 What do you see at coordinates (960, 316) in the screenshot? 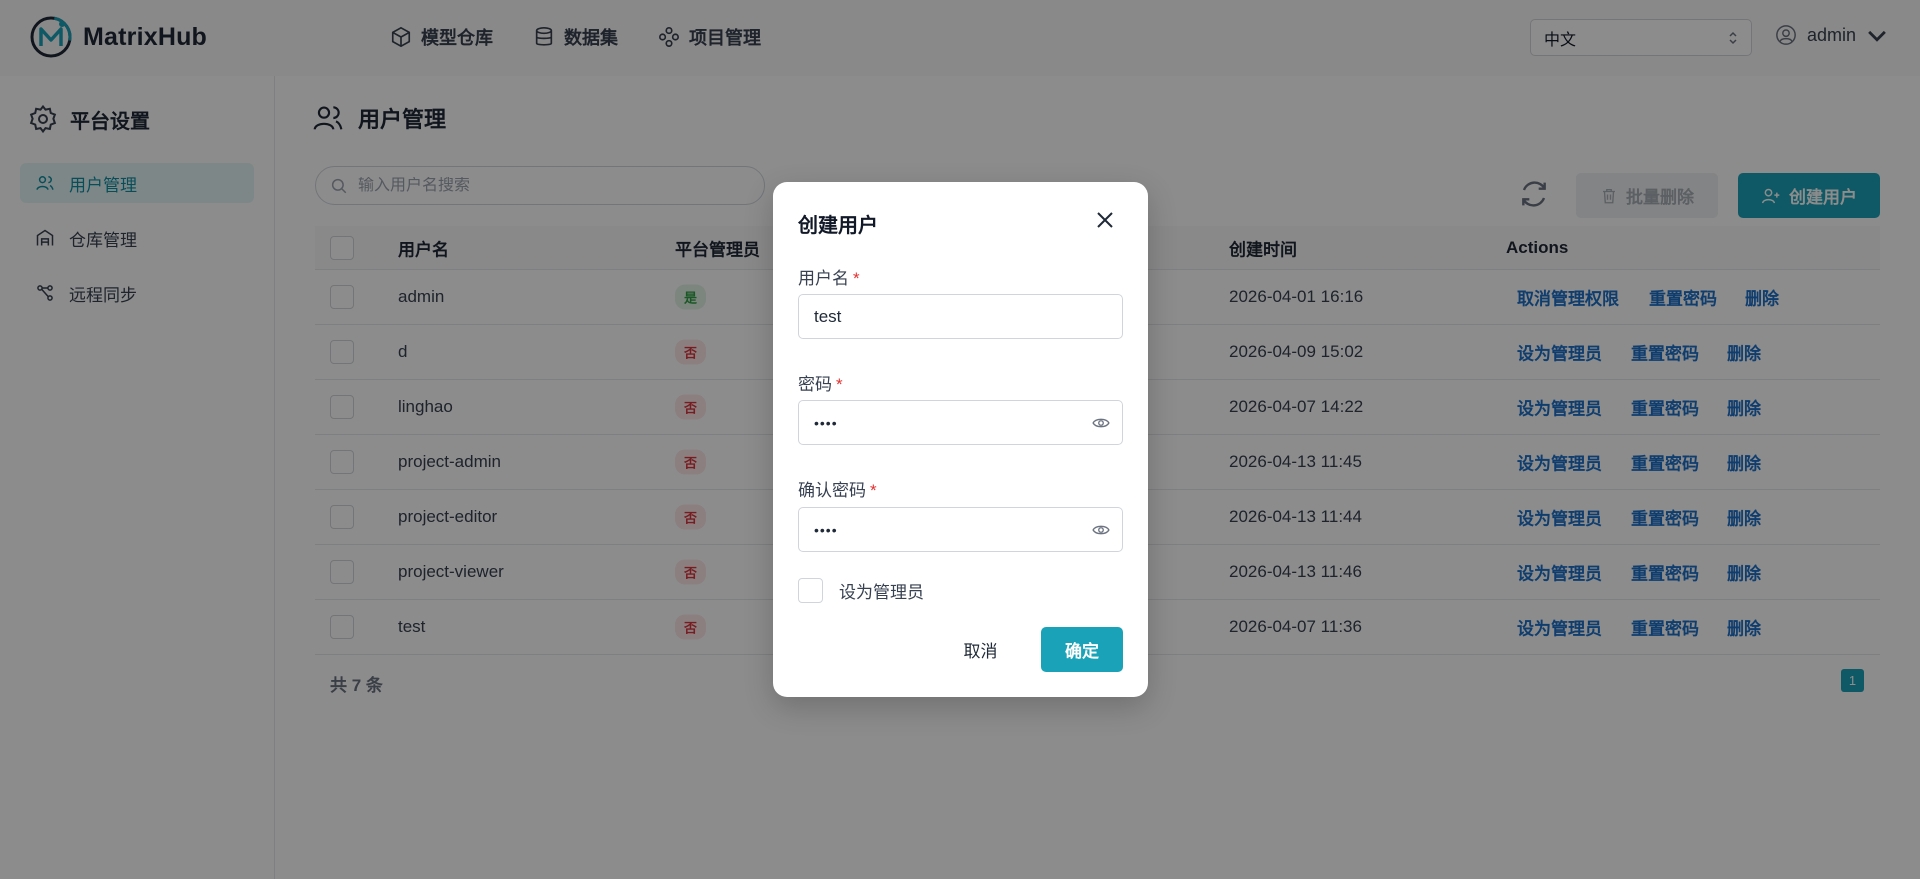
I see `username-field: test` at bounding box center [960, 316].